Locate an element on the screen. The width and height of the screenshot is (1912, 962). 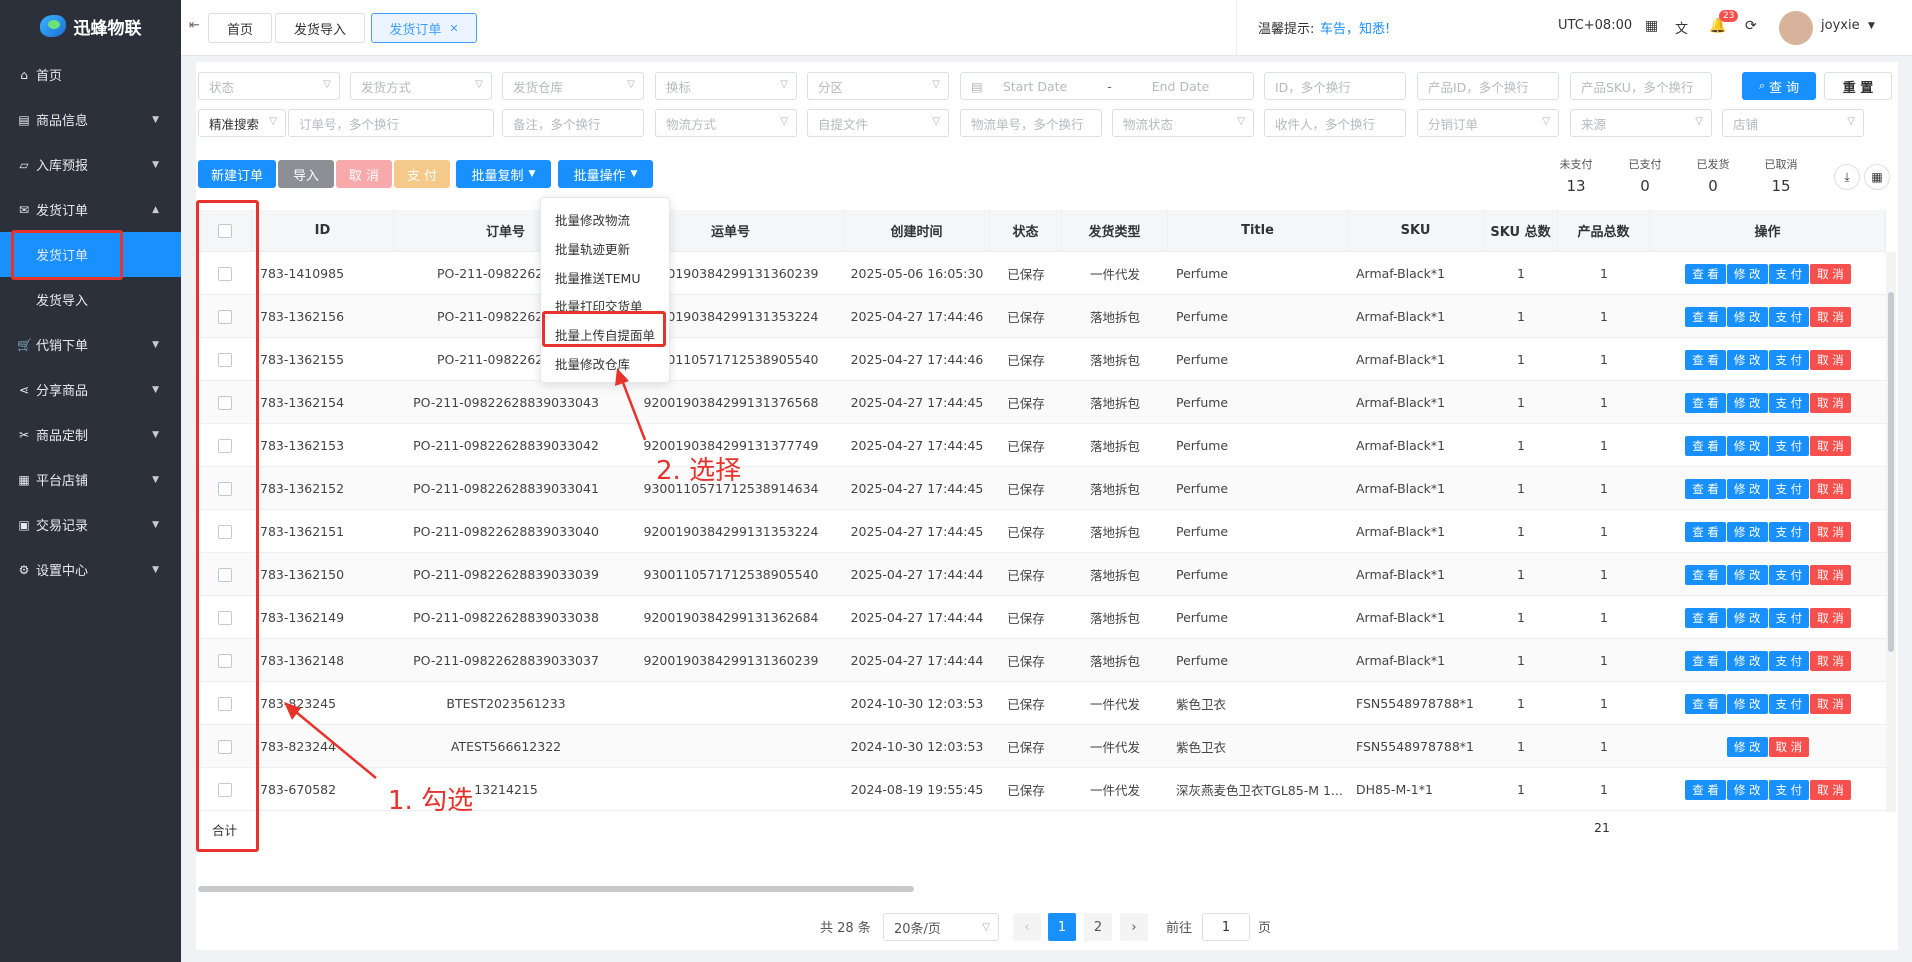
next-page-button: › is located at coordinates (1134, 927).